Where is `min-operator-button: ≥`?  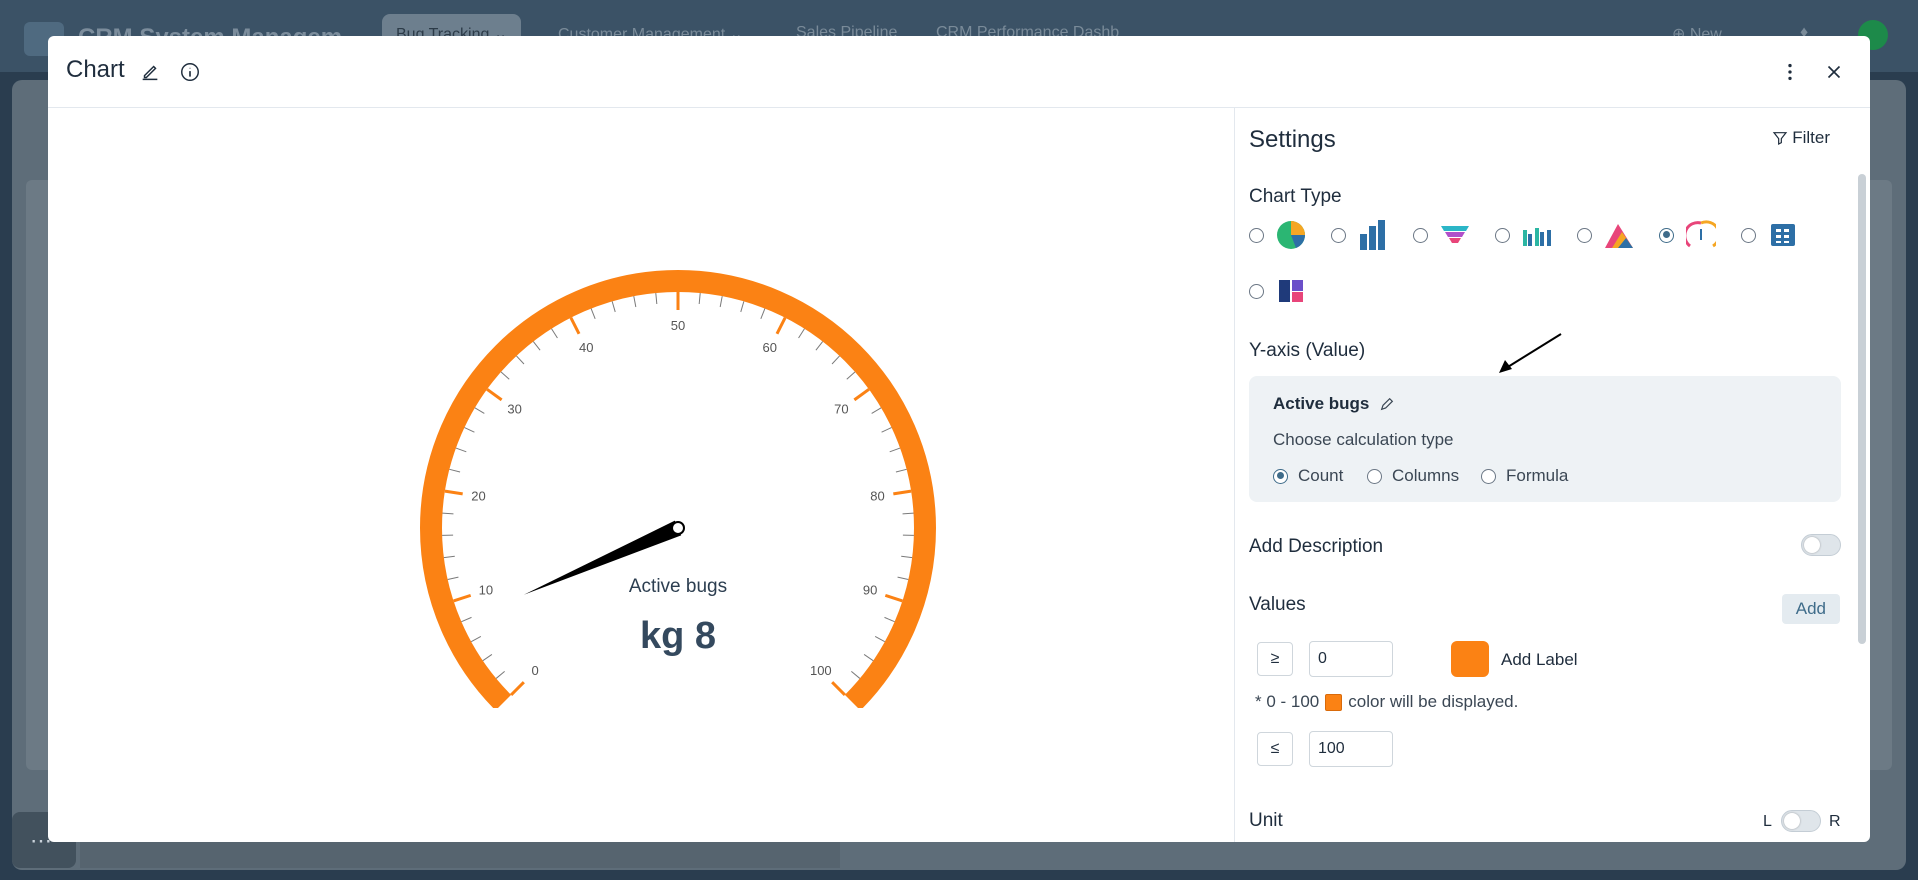
min-operator-button: ≥ is located at coordinates (1275, 659).